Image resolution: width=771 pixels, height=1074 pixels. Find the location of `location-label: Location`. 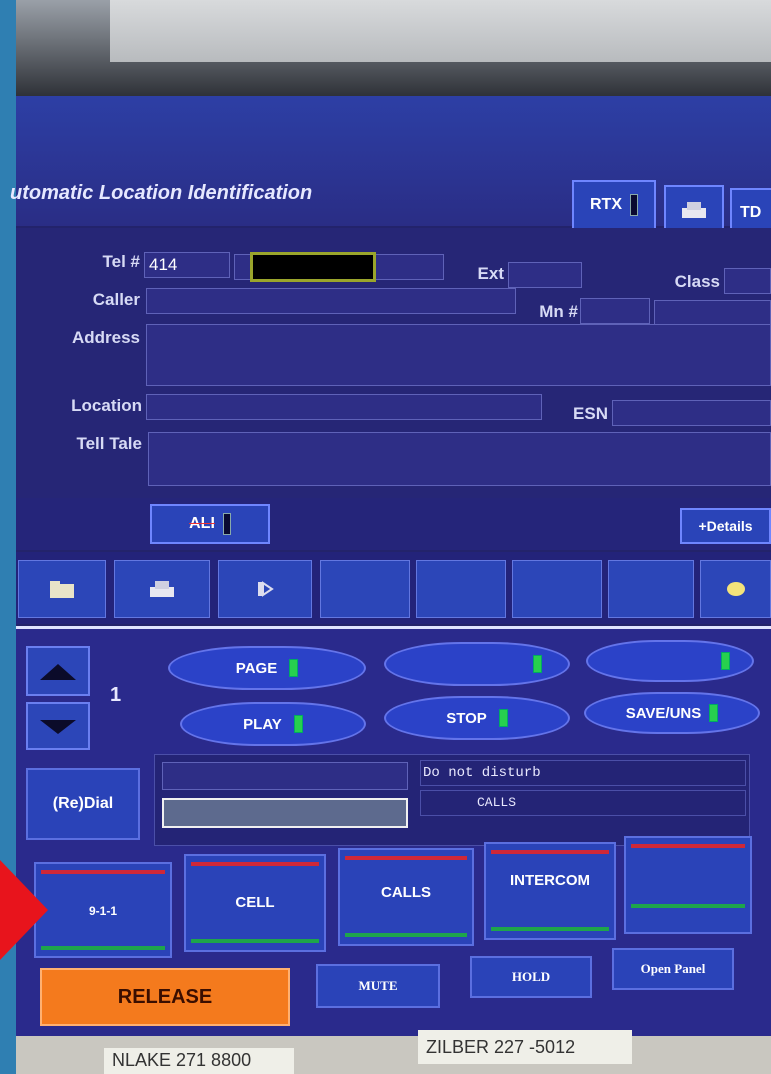

location-label: Location is located at coordinates (106, 405).